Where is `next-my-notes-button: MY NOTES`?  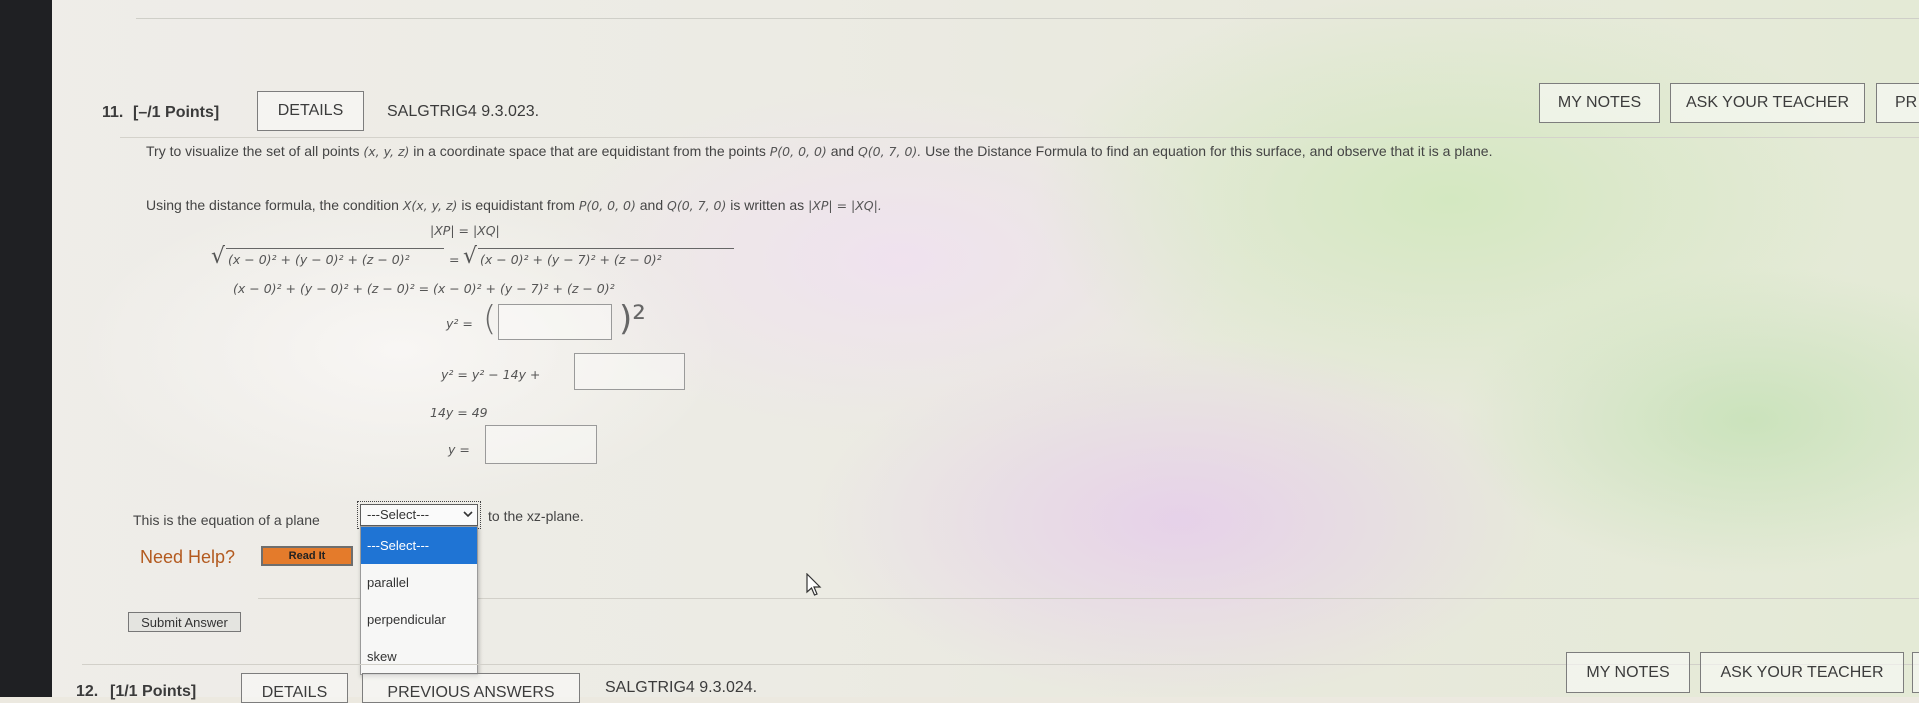
next-my-notes-button: MY NOTES is located at coordinates (1628, 672).